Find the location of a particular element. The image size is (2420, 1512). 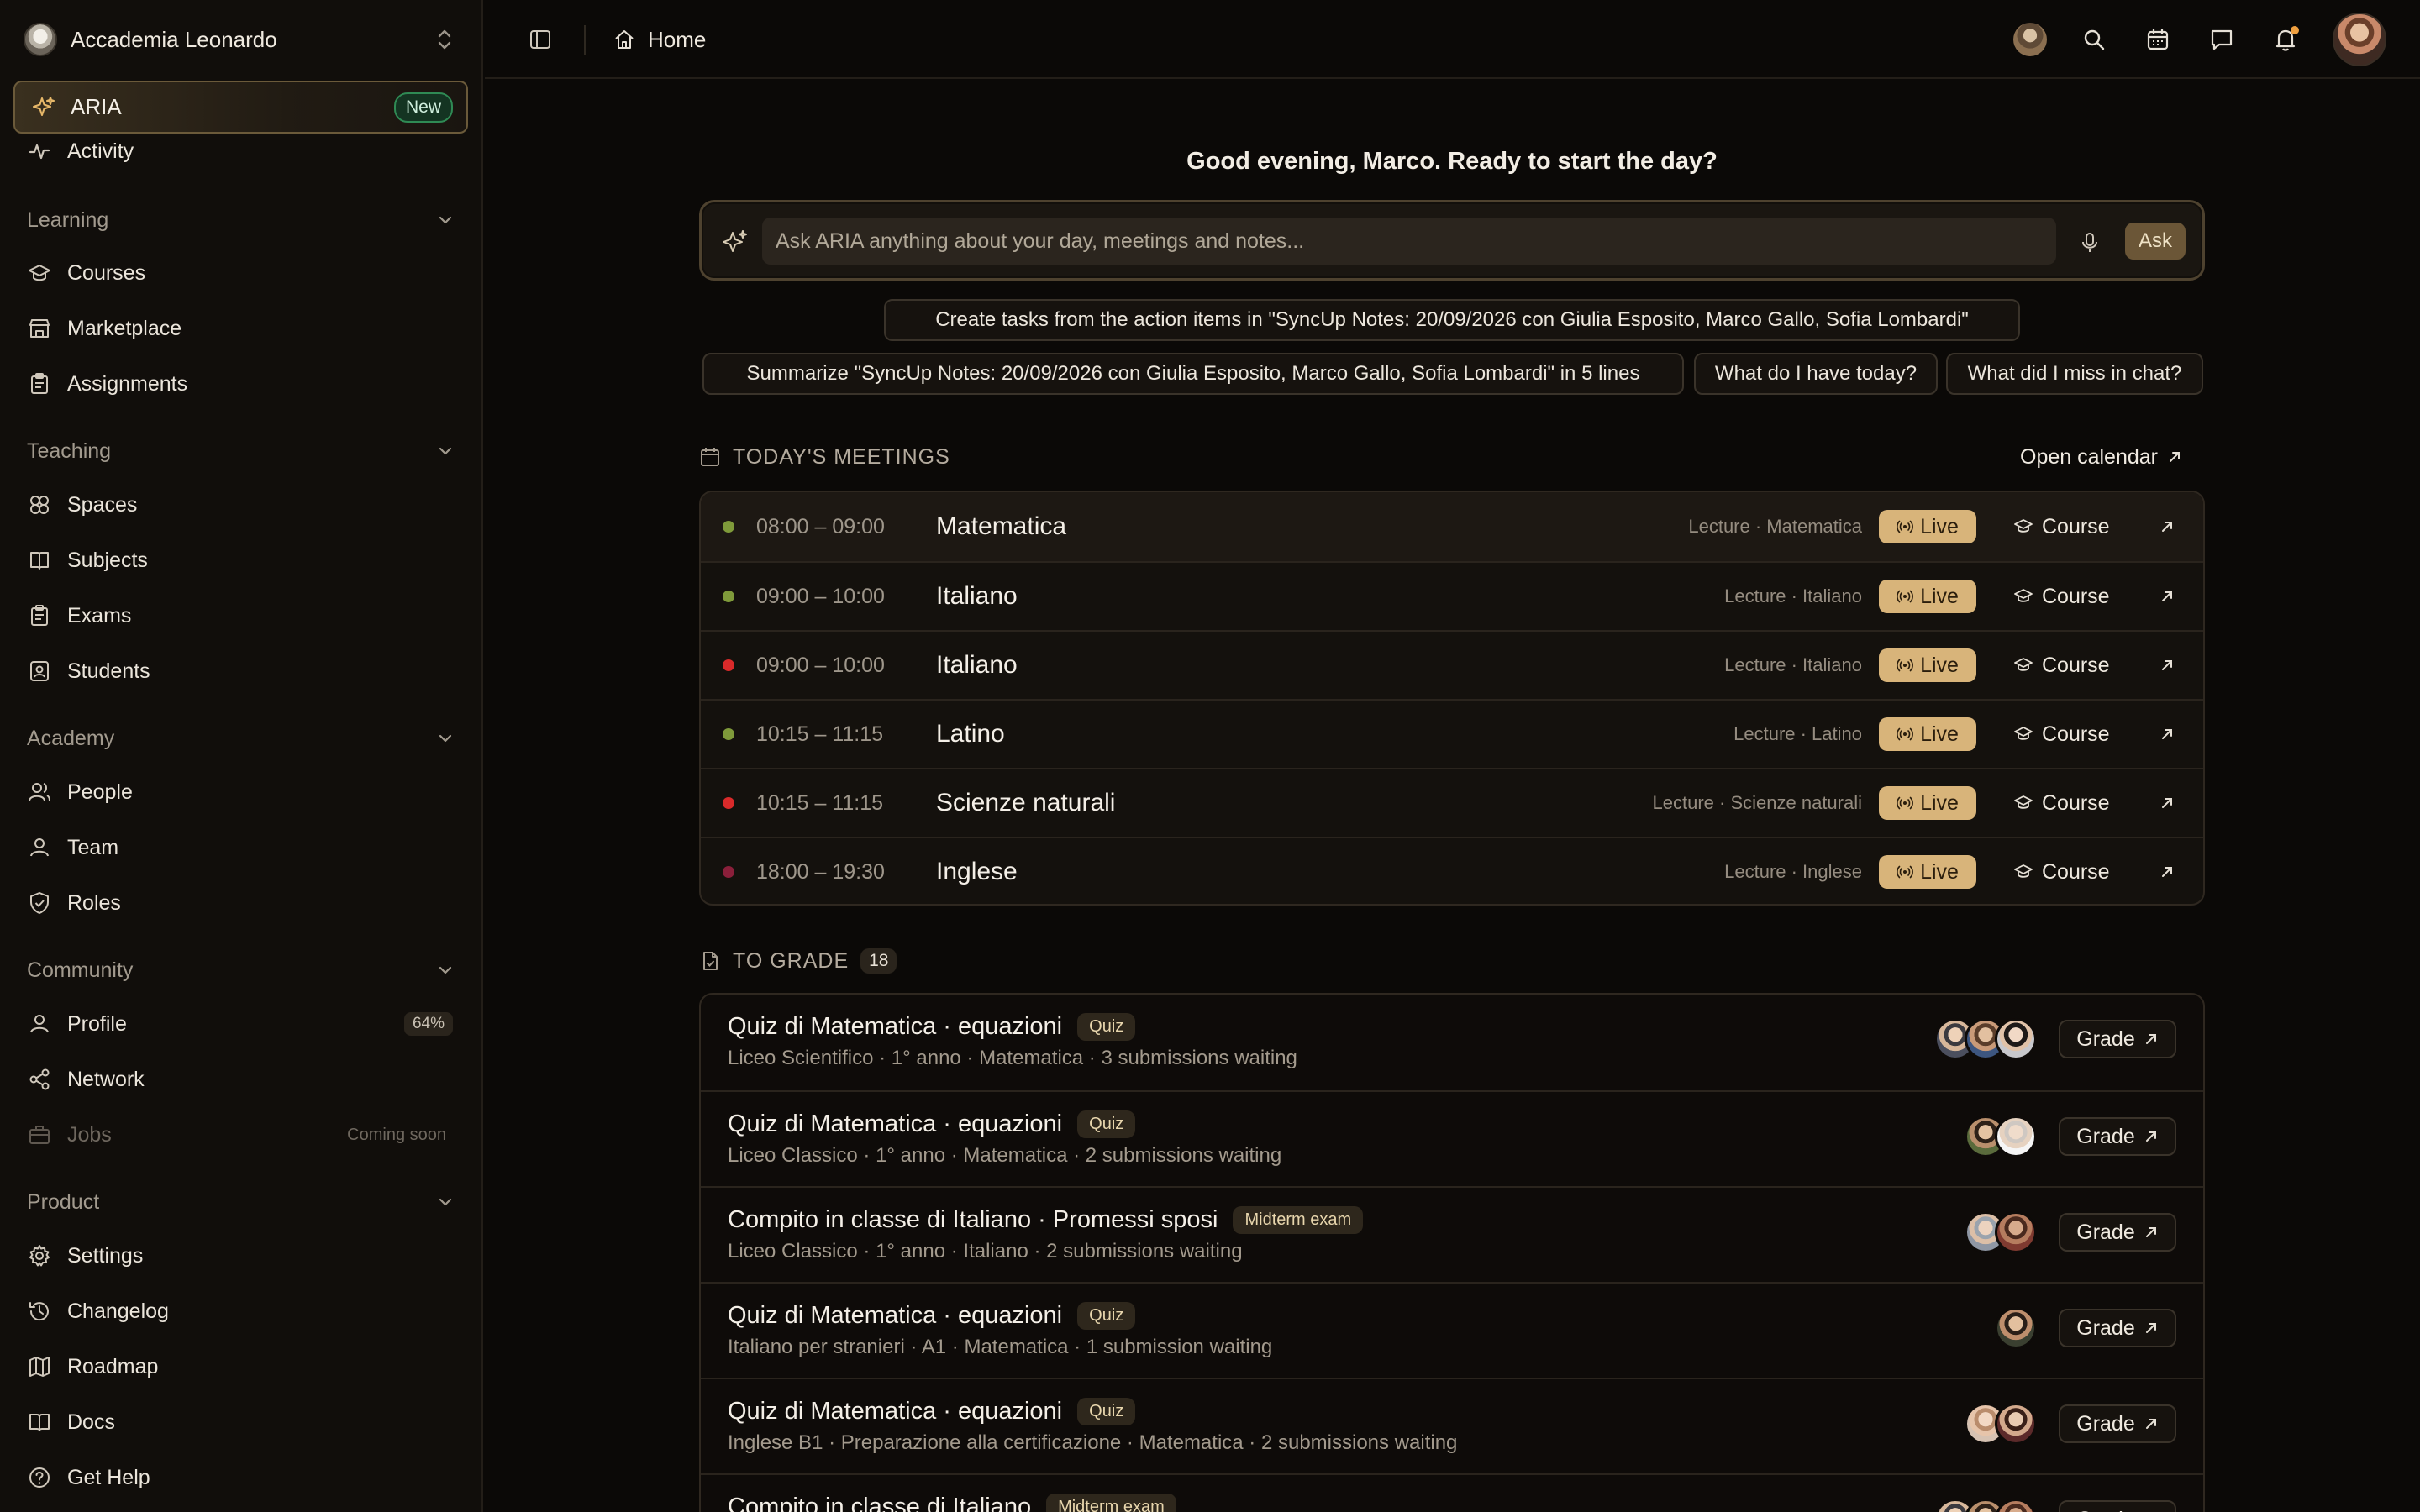

bell-icon is located at coordinates (2285, 39).